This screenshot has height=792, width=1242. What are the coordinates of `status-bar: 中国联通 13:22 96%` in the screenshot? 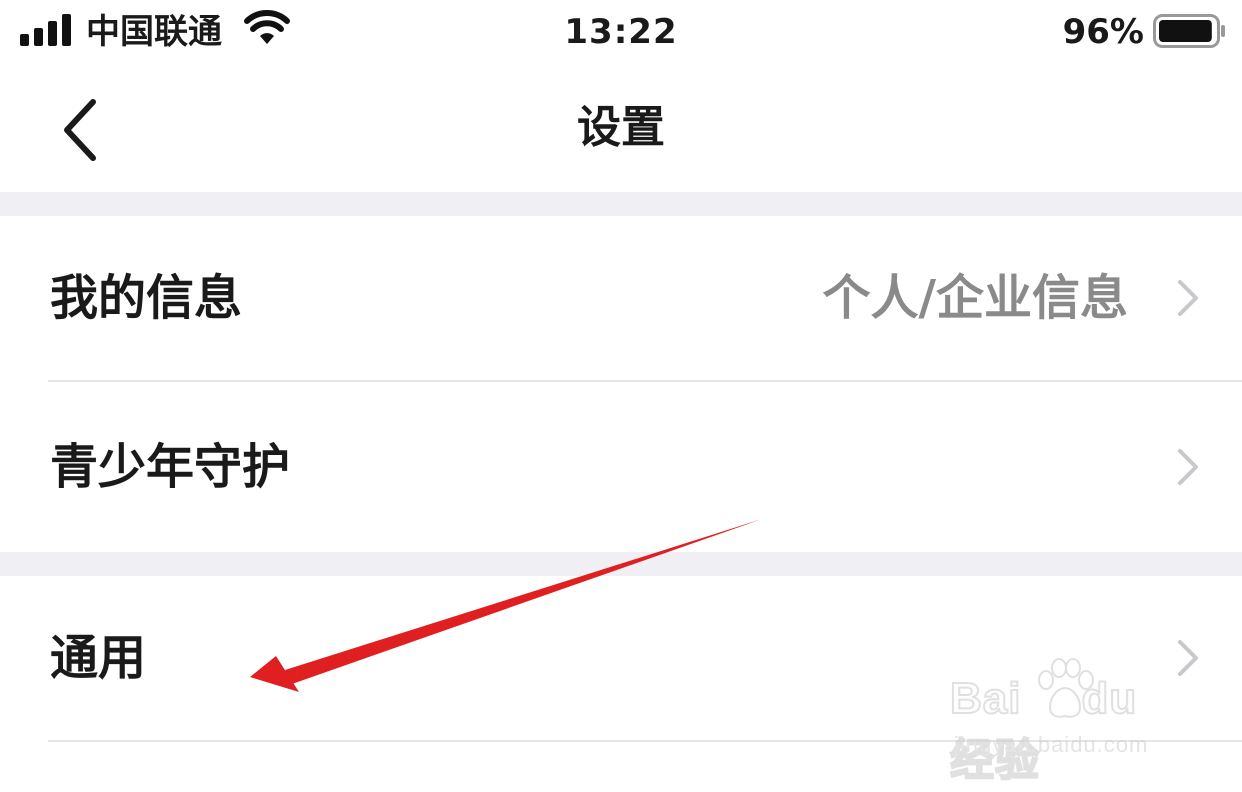 It's located at (621, 35).